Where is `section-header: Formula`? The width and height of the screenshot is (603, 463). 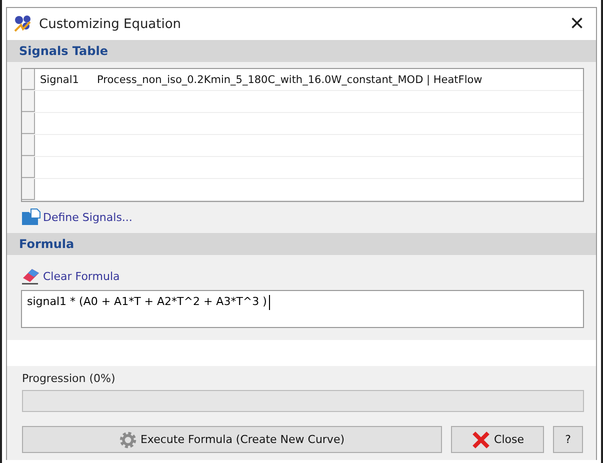 section-header: Formula is located at coordinates (301, 244).